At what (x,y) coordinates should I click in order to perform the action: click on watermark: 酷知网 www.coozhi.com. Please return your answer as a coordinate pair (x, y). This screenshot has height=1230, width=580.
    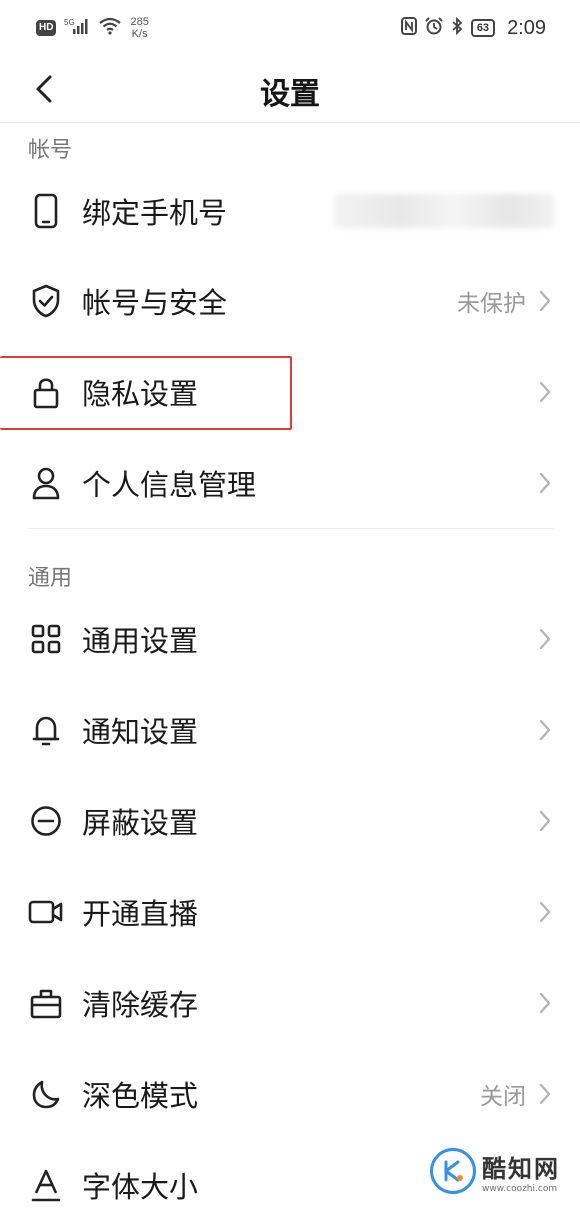
    Looking at the image, I should click on (495, 1171).